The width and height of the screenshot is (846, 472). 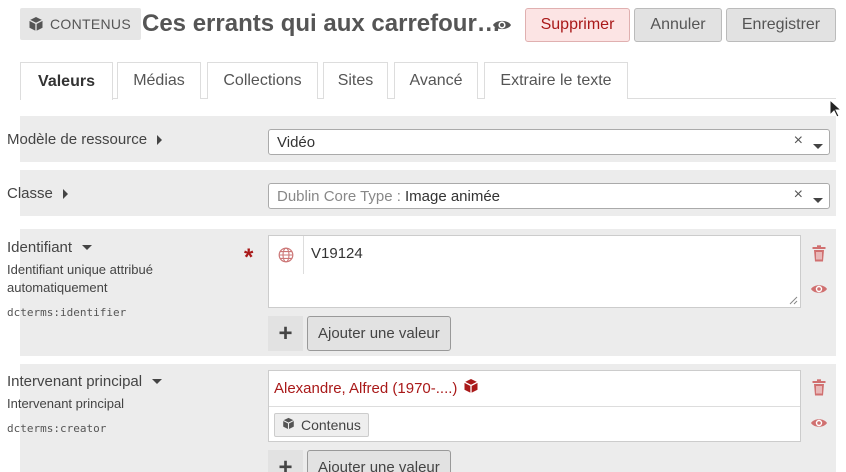 I want to click on resource-type-chip: Contenus, so click(x=321, y=425).